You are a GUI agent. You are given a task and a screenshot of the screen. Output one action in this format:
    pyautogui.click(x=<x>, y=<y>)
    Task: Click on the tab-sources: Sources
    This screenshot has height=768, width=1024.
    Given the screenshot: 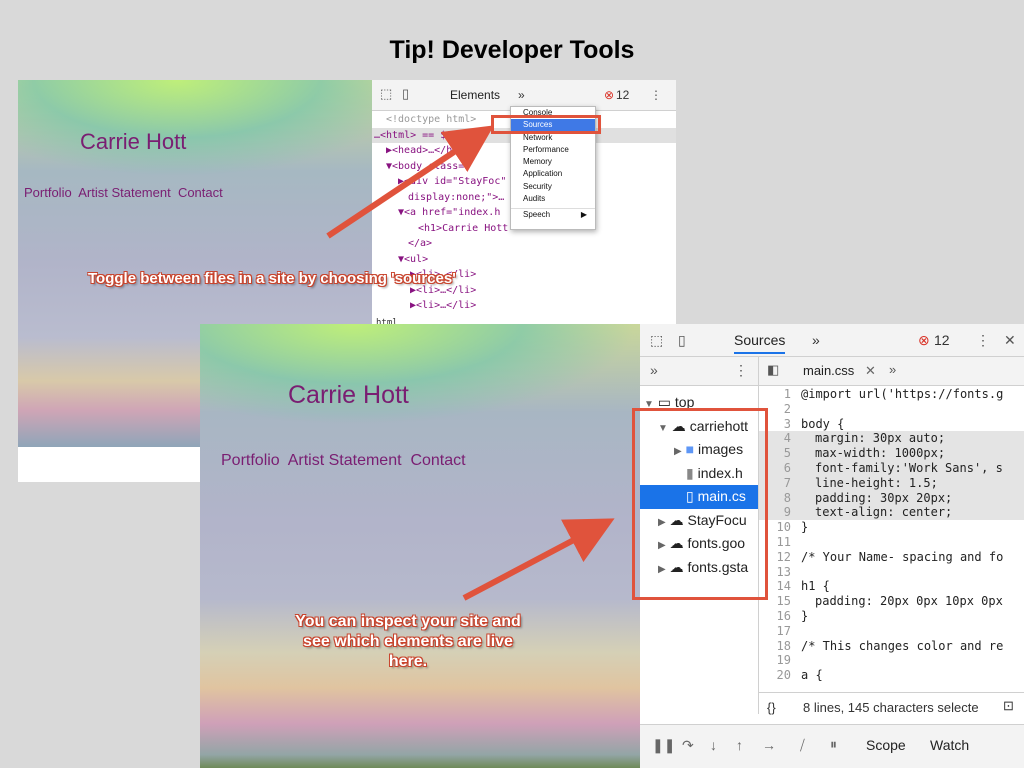 What is the action you would take?
    pyautogui.click(x=760, y=343)
    